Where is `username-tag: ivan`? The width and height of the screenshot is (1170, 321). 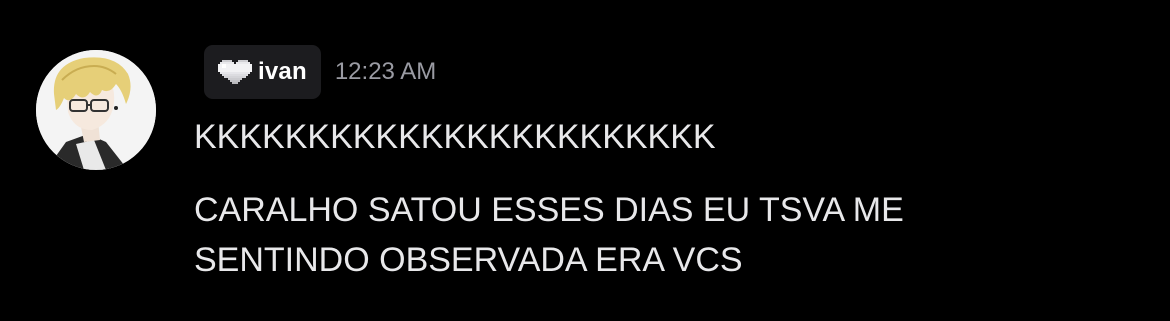
username-tag: ivan is located at coordinates (262, 72).